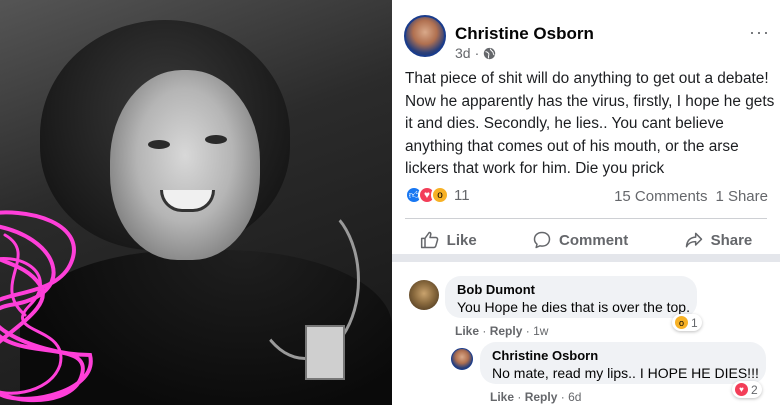  What do you see at coordinates (490, 53) in the screenshot?
I see `public-globe-icon` at bounding box center [490, 53].